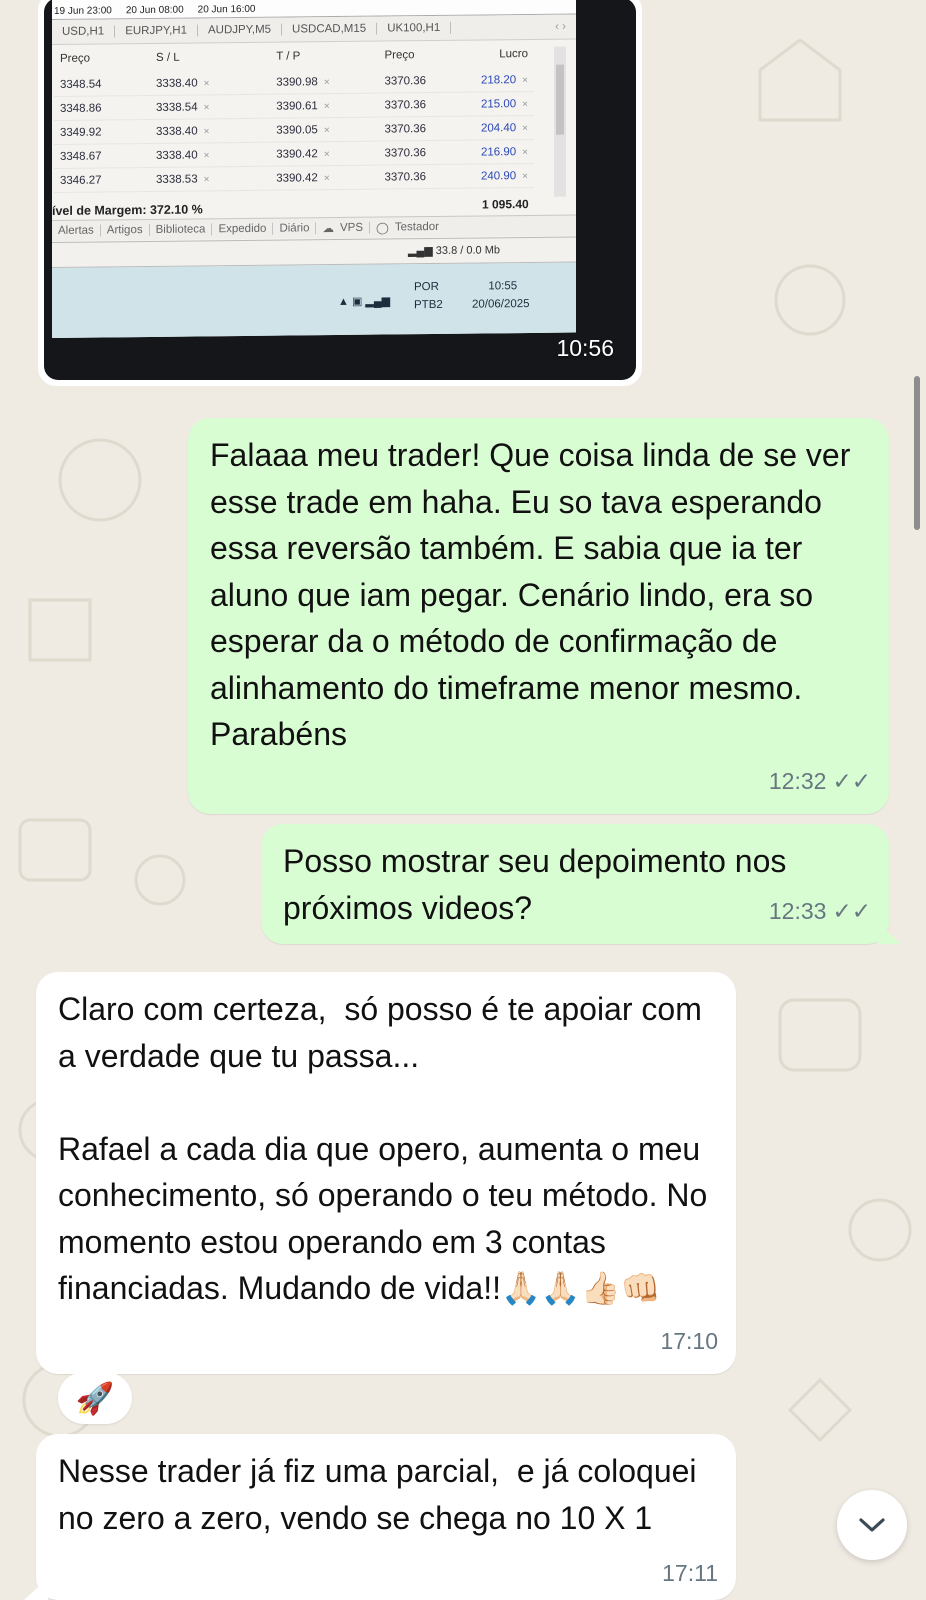  What do you see at coordinates (426, 287) in the screenshot?
I see `language-code: POR` at bounding box center [426, 287].